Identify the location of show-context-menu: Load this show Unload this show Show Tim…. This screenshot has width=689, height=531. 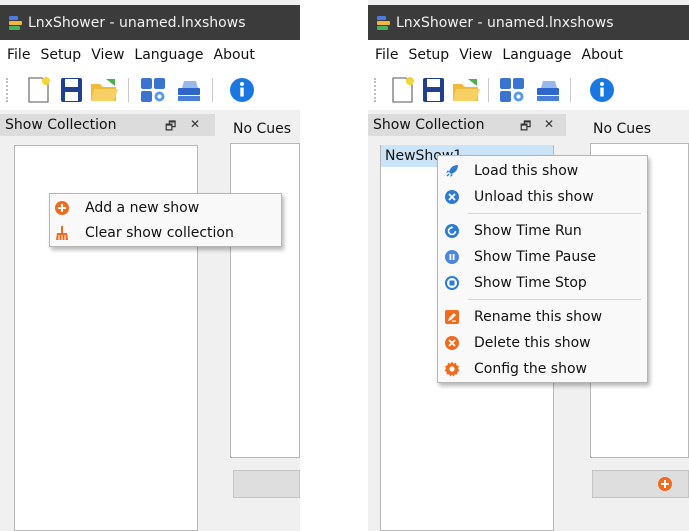
(542, 269).